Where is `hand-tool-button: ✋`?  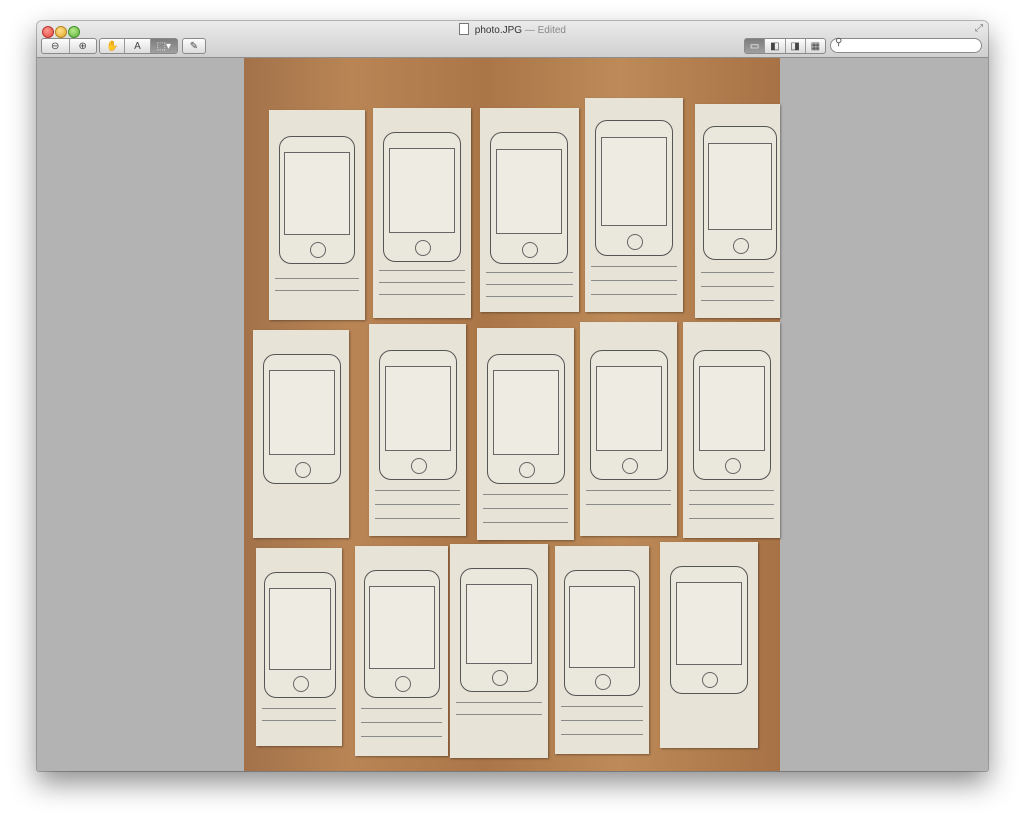
hand-tool-button: ✋ is located at coordinates (113, 46).